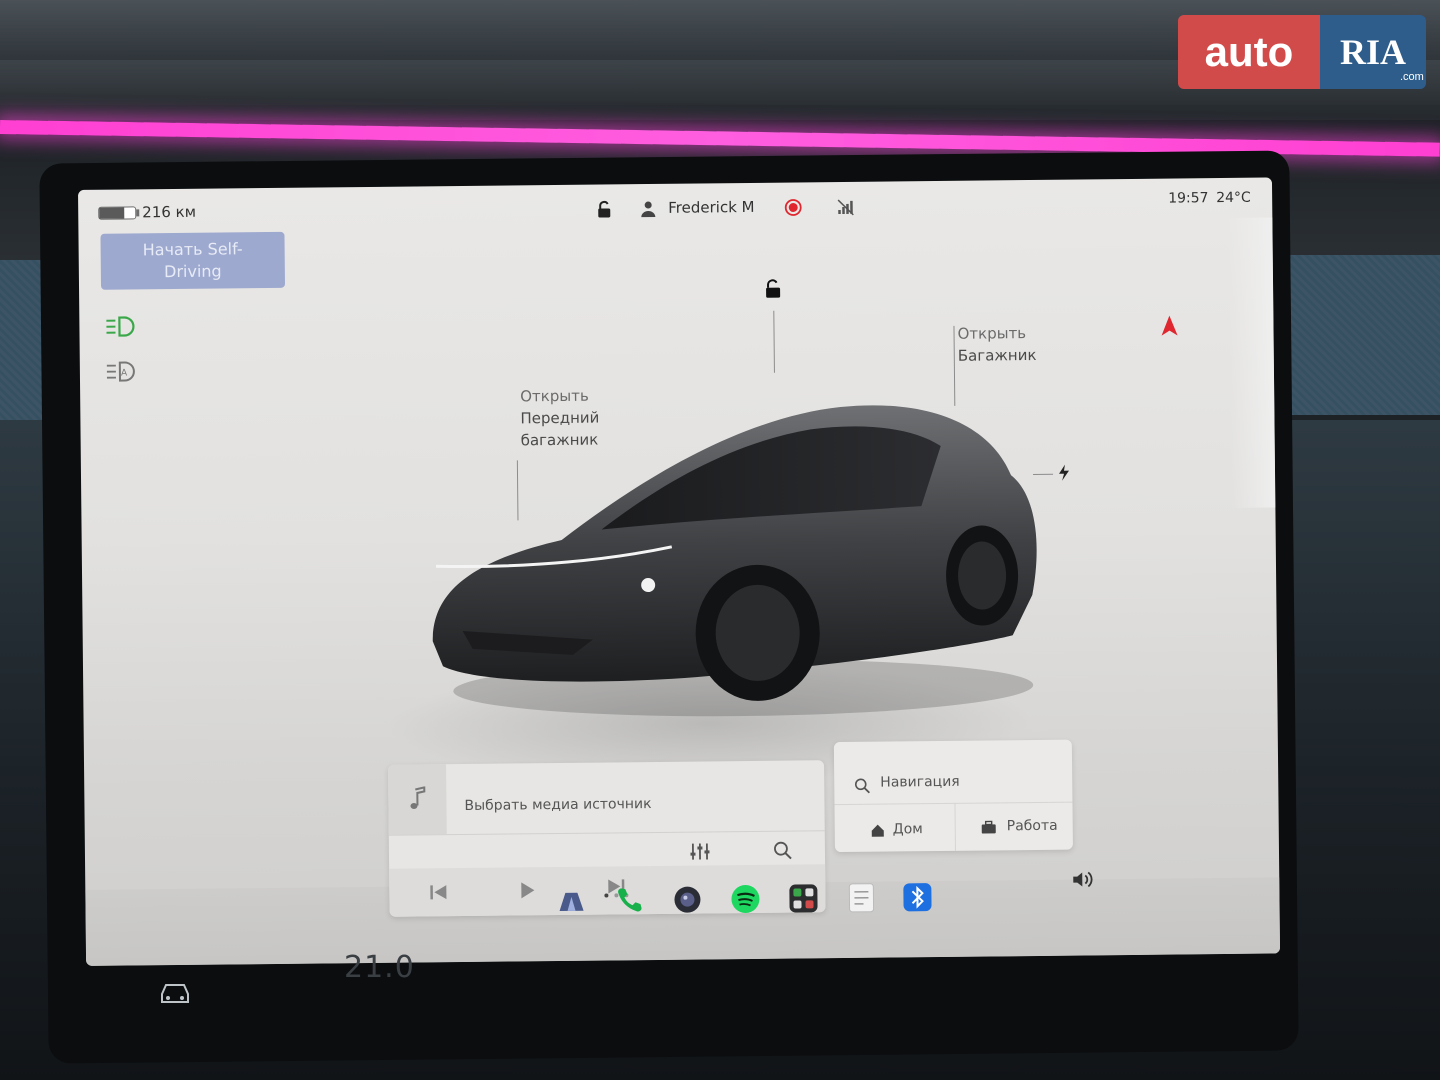  I want to click on car-icon, so click(175, 993).